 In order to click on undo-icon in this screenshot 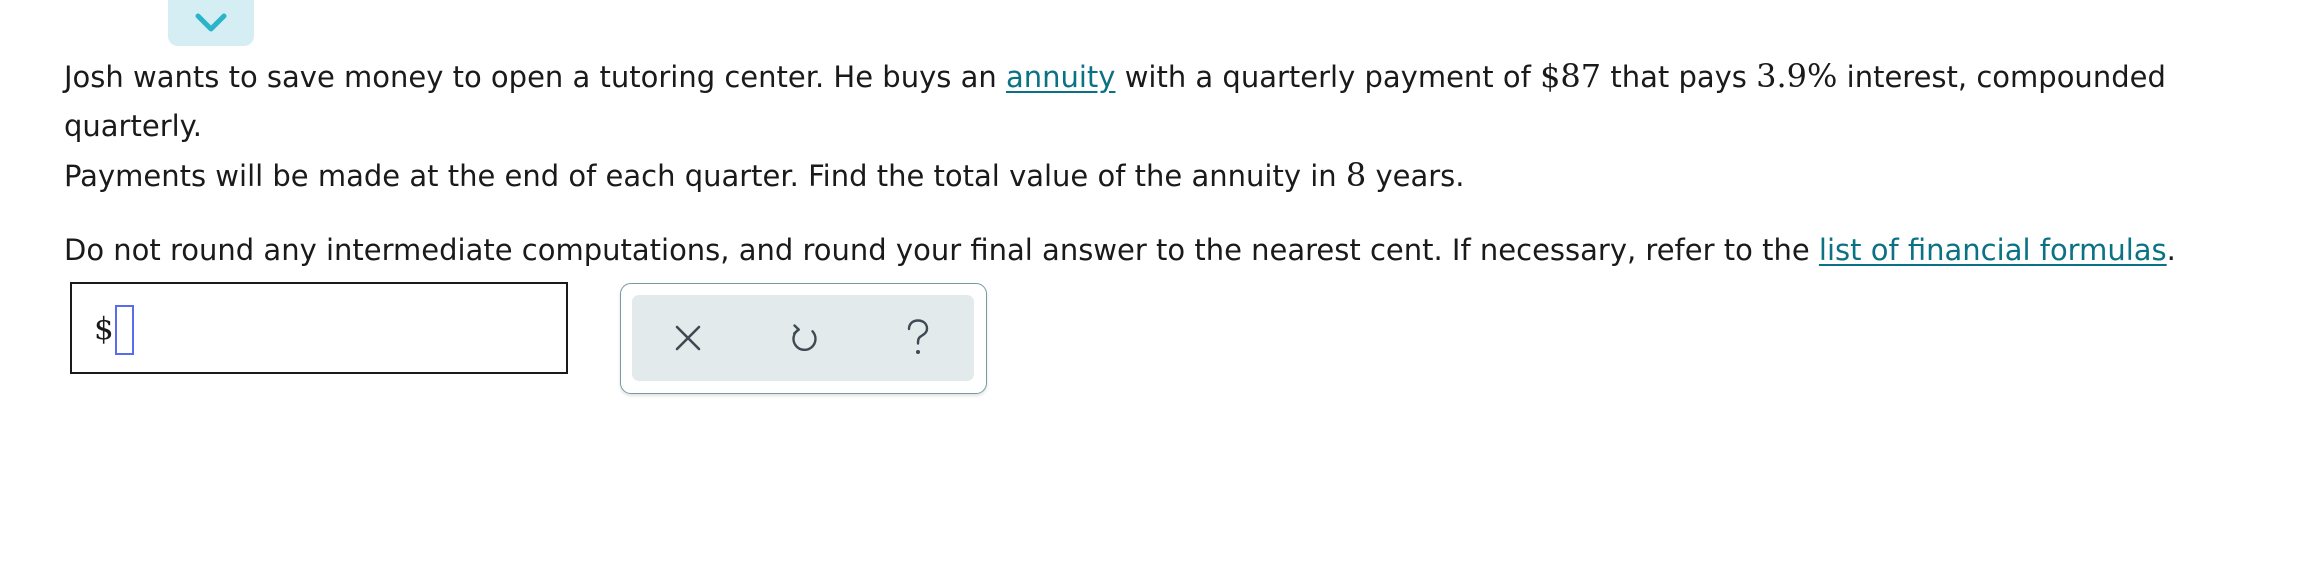, I will do `click(804, 337)`.